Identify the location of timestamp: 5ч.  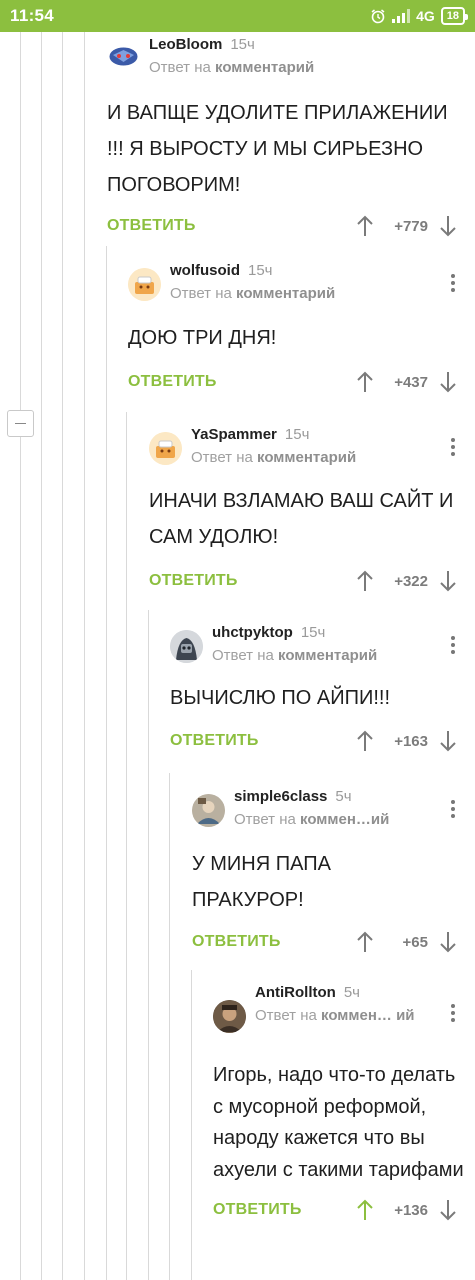
(351, 992).